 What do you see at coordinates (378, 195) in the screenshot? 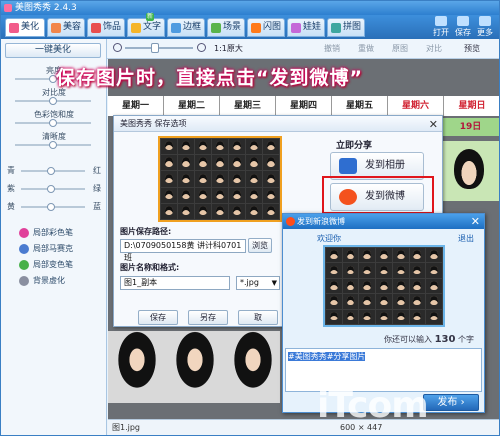
I see `highlight-box` at bounding box center [378, 195].